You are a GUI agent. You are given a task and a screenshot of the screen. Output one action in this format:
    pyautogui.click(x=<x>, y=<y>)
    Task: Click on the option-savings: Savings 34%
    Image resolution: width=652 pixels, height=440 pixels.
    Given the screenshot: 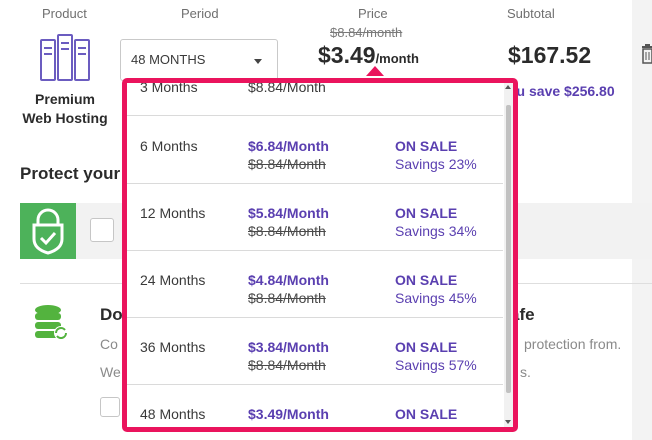 What is the action you would take?
    pyautogui.click(x=436, y=231)
    